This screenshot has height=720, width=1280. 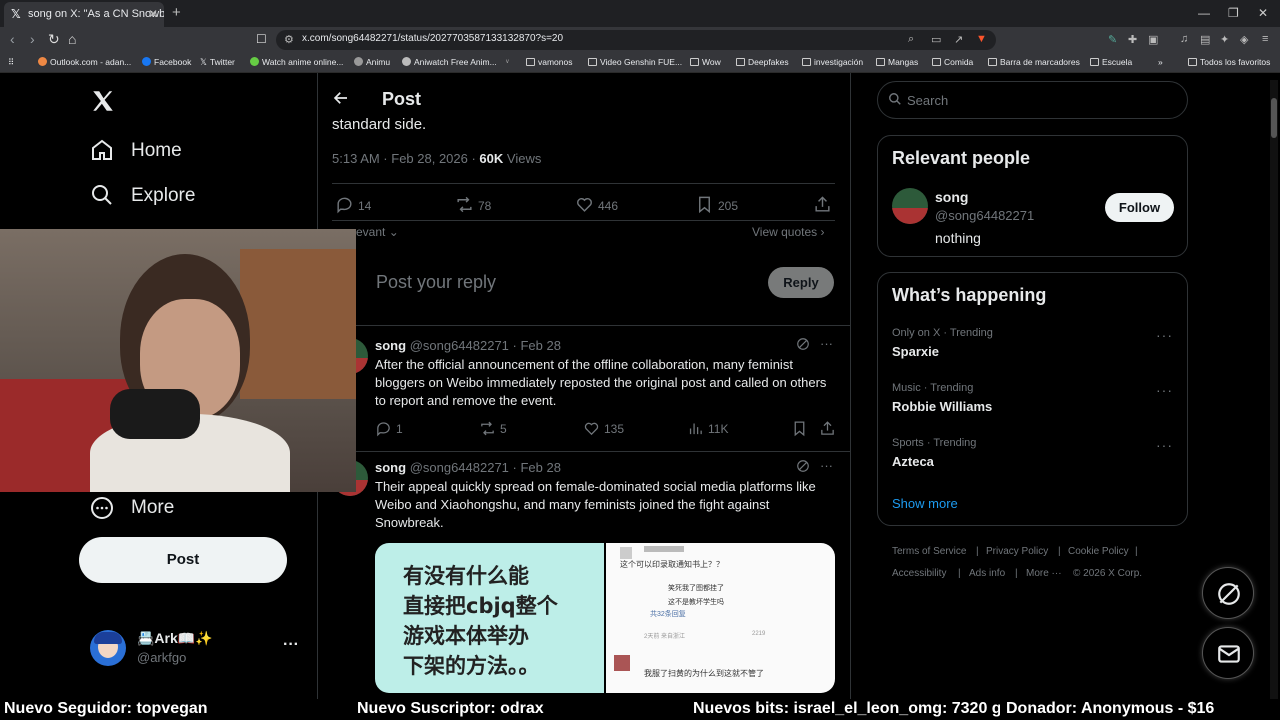 I want to click on bookmark-escuela: Escuela, so click(x=1111, y=62).